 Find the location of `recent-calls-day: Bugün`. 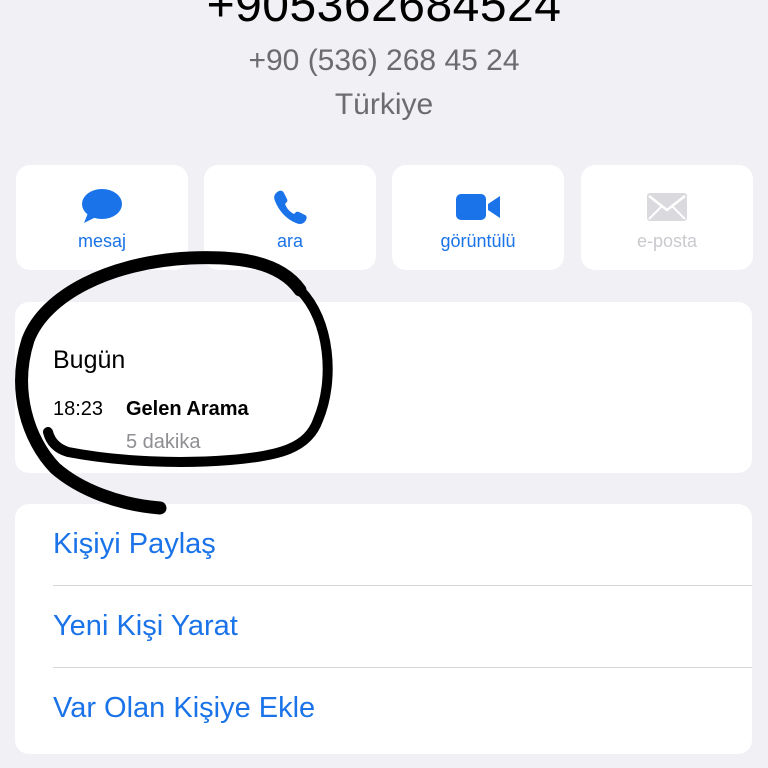

recent-calls-day: Bugün is located at coordinates (89, 360).